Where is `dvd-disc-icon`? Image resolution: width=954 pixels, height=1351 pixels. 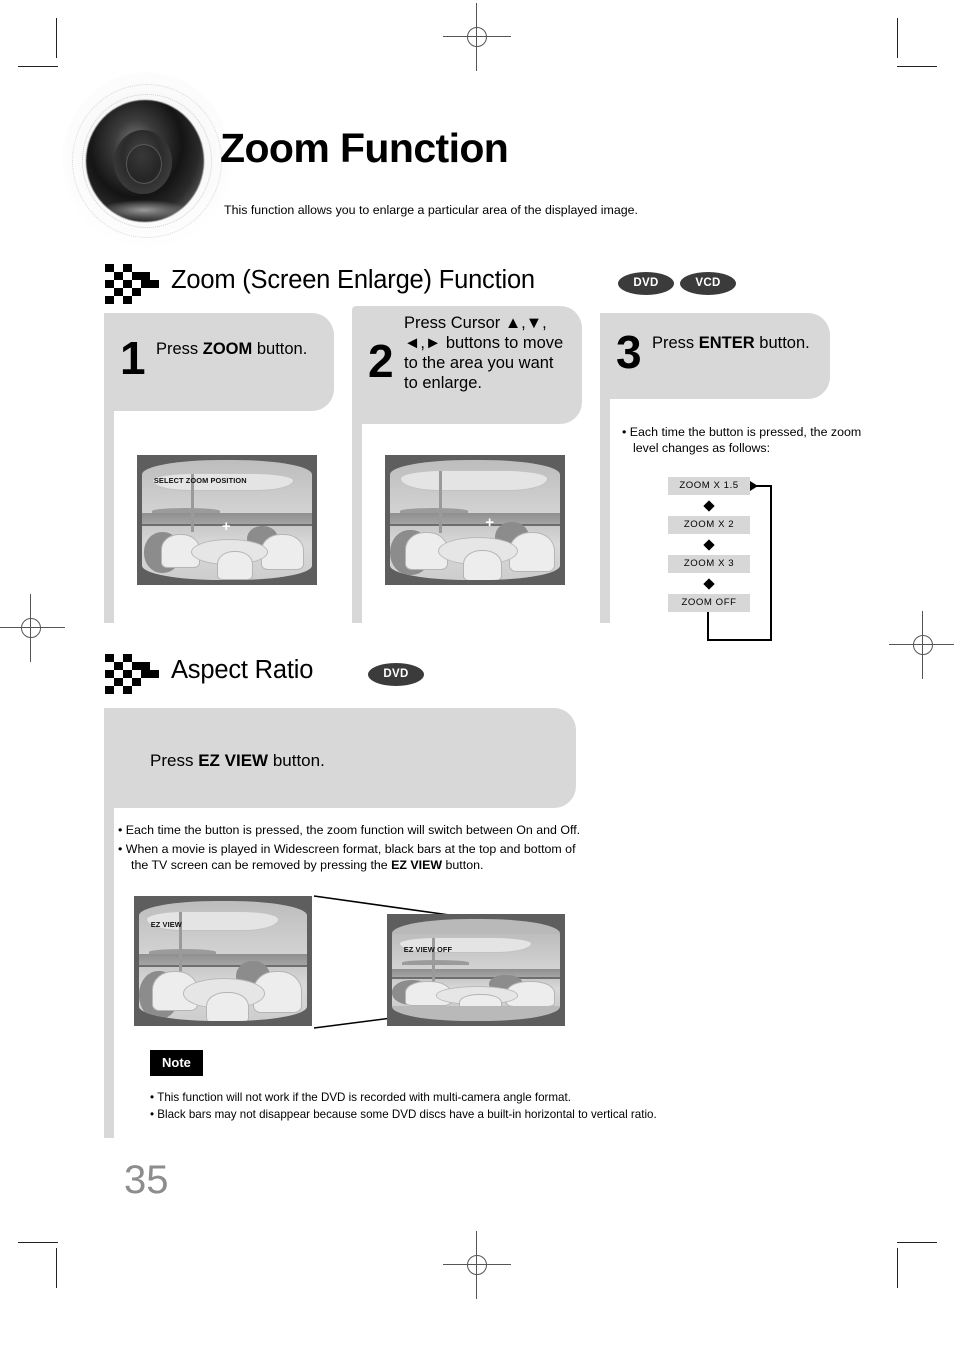 dvd-disc-icon is located at coordinates (147, 161).